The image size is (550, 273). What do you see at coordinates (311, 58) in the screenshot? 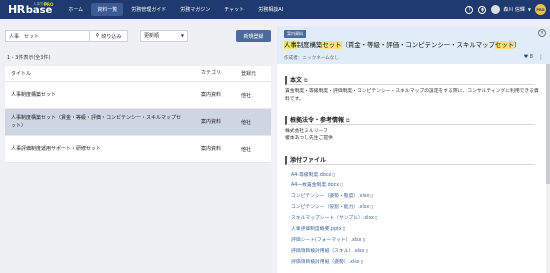
I see `author: 作成者：ニックネームなし` at bounding box center [311, 58].